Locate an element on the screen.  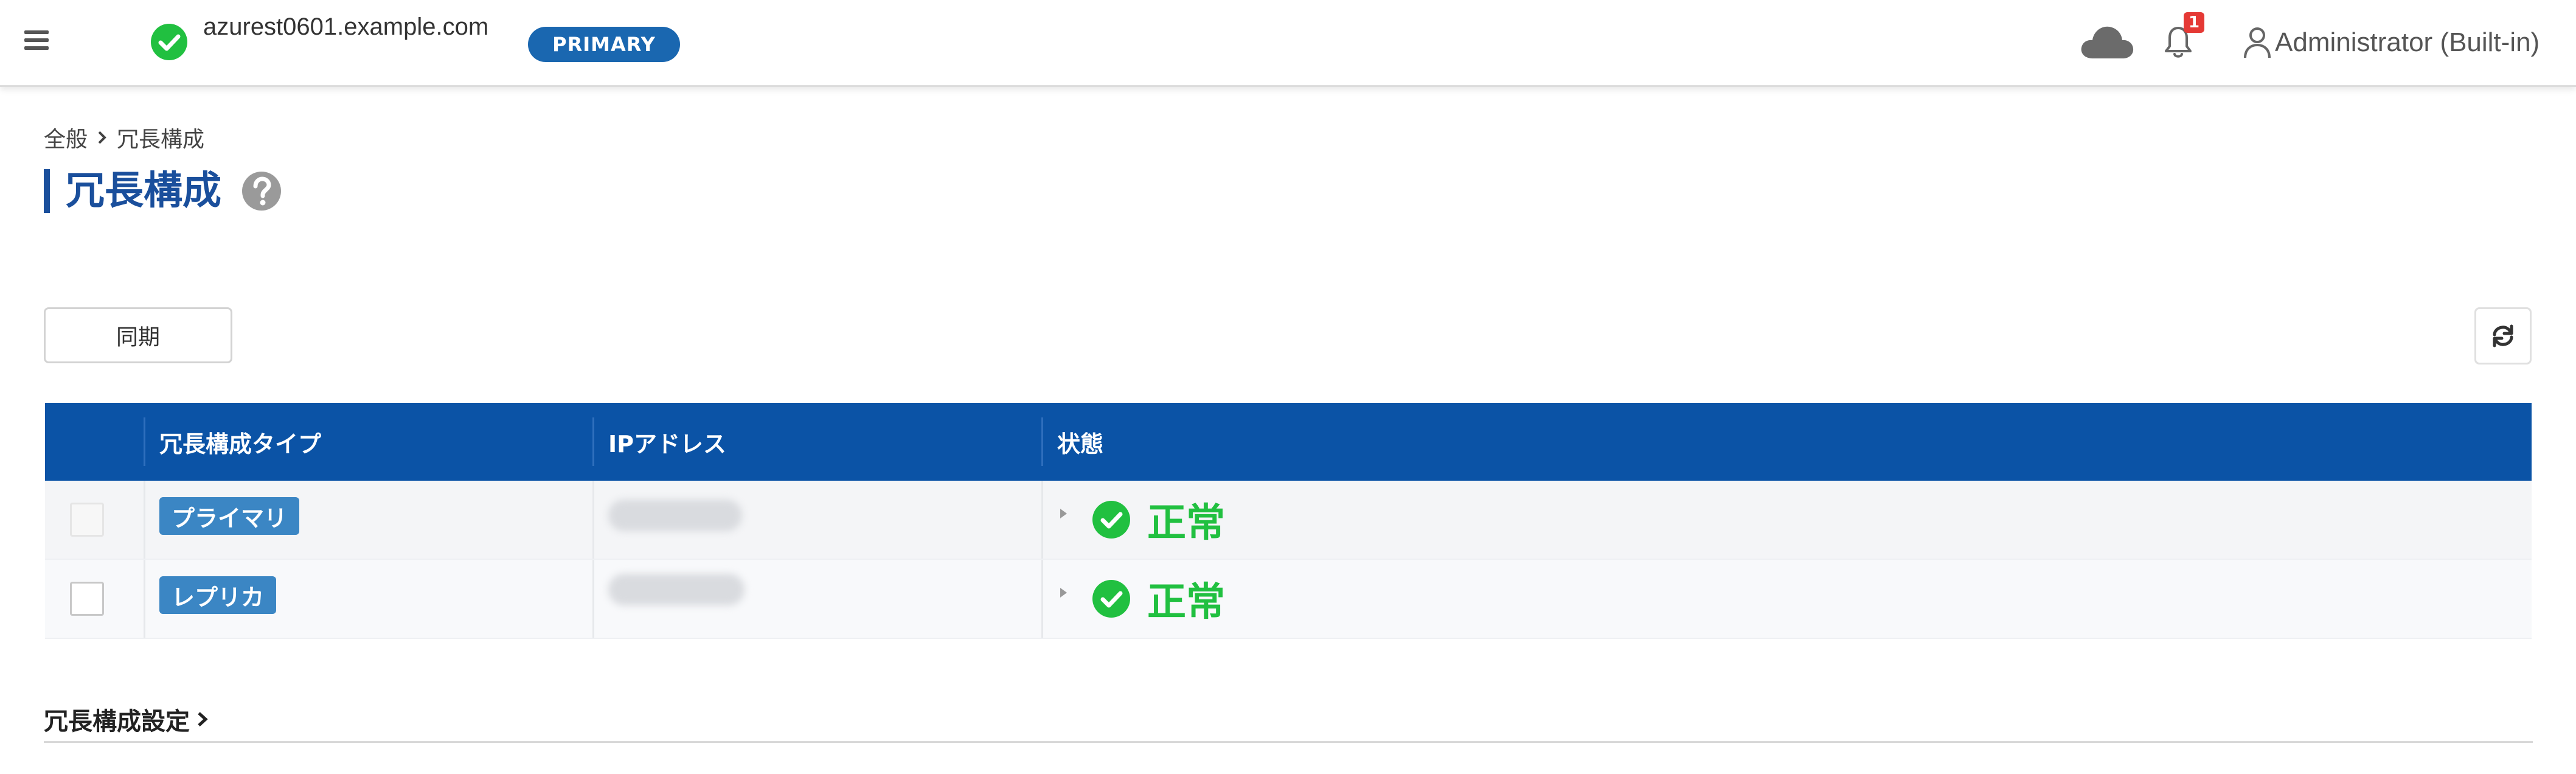
type-cell: プライマリ is located at coordinates (368, 520).